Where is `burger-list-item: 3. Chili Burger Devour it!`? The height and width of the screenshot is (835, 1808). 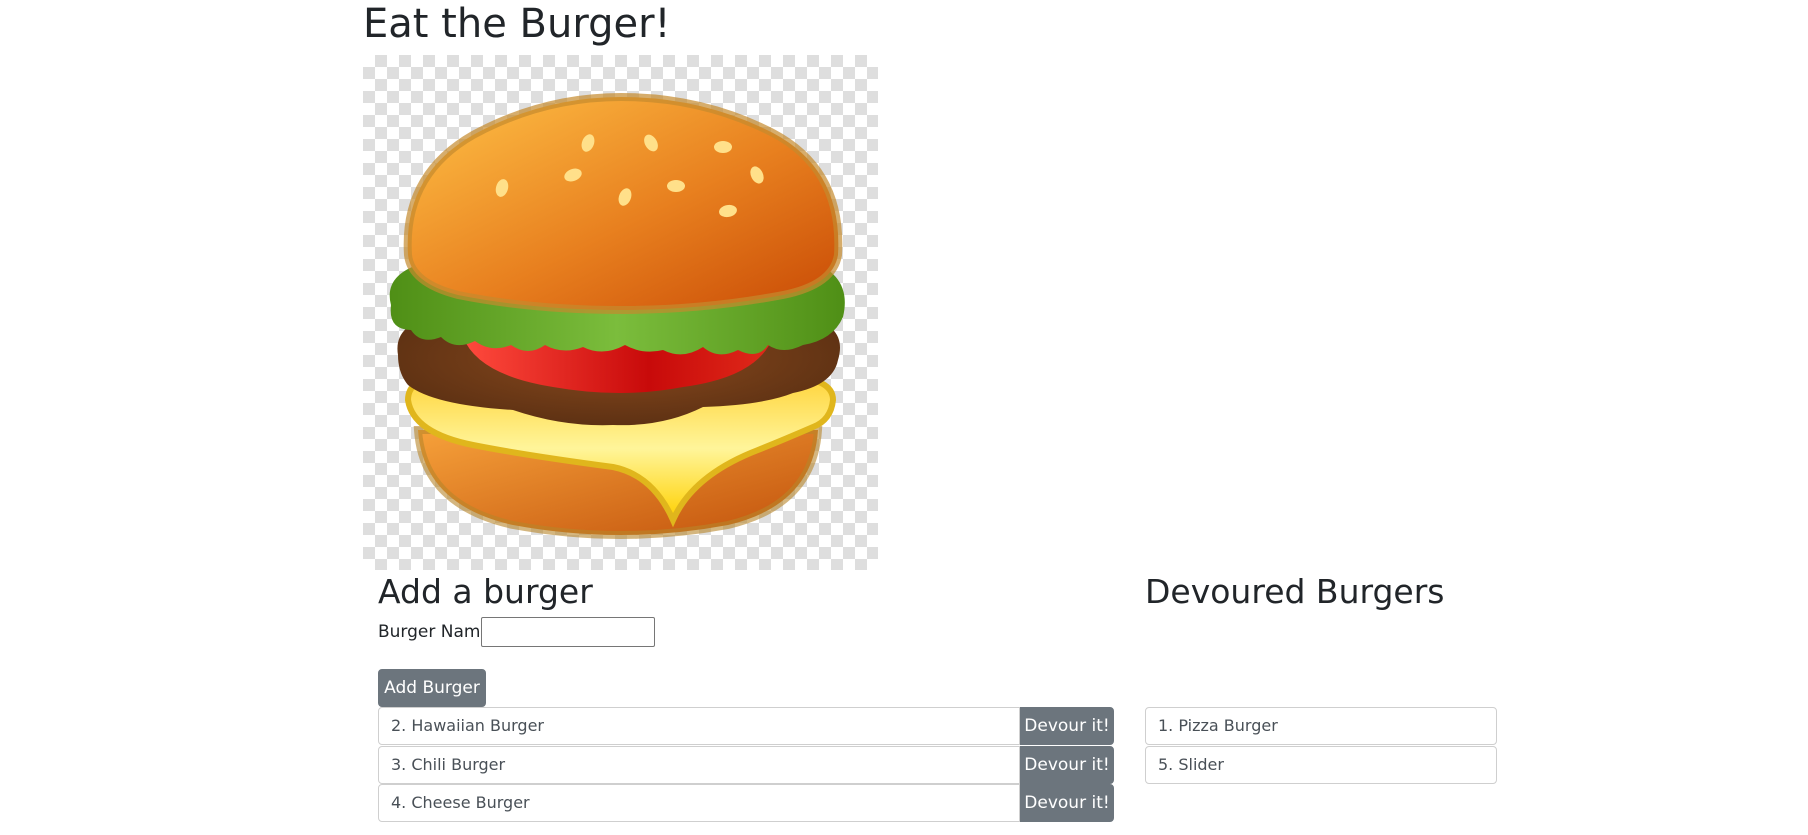
burger-list-item: 3. Chili Burger Devour it! is located at coordinates (746, 764).